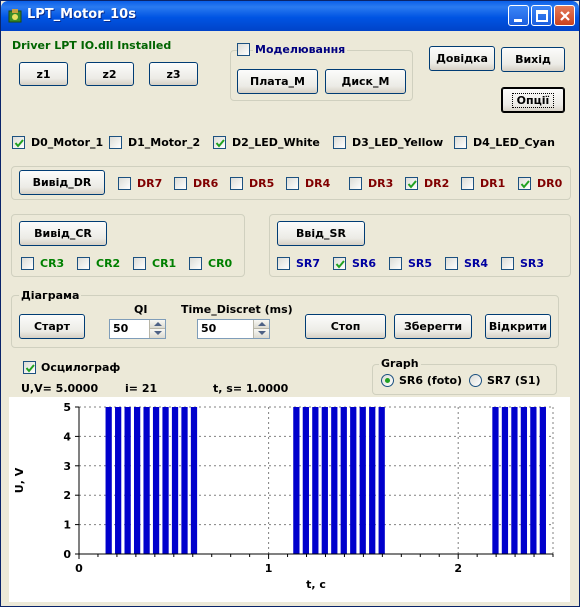  Describe the element at coordinates (387, 380) in the screenshot. I see `sr6-foto-radio` at that location.